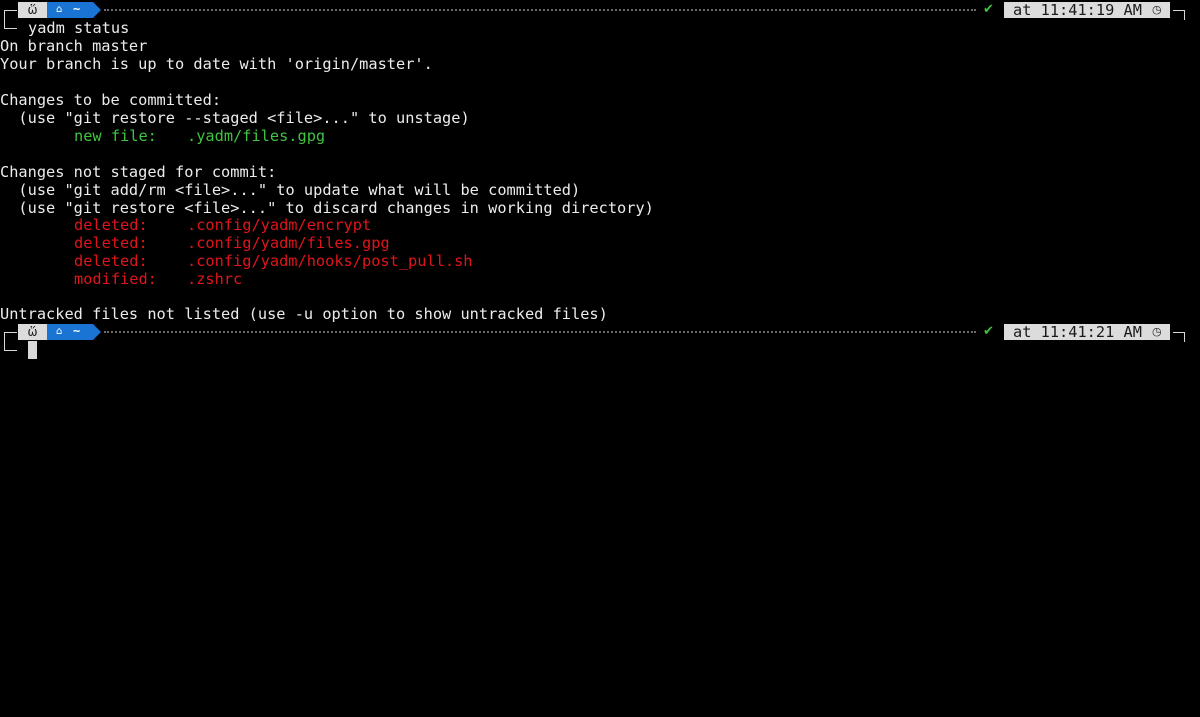 The height and width of the screenshot is (717, 1200). I want to click on output-line: Changes to be committed:, so click(111, 100).